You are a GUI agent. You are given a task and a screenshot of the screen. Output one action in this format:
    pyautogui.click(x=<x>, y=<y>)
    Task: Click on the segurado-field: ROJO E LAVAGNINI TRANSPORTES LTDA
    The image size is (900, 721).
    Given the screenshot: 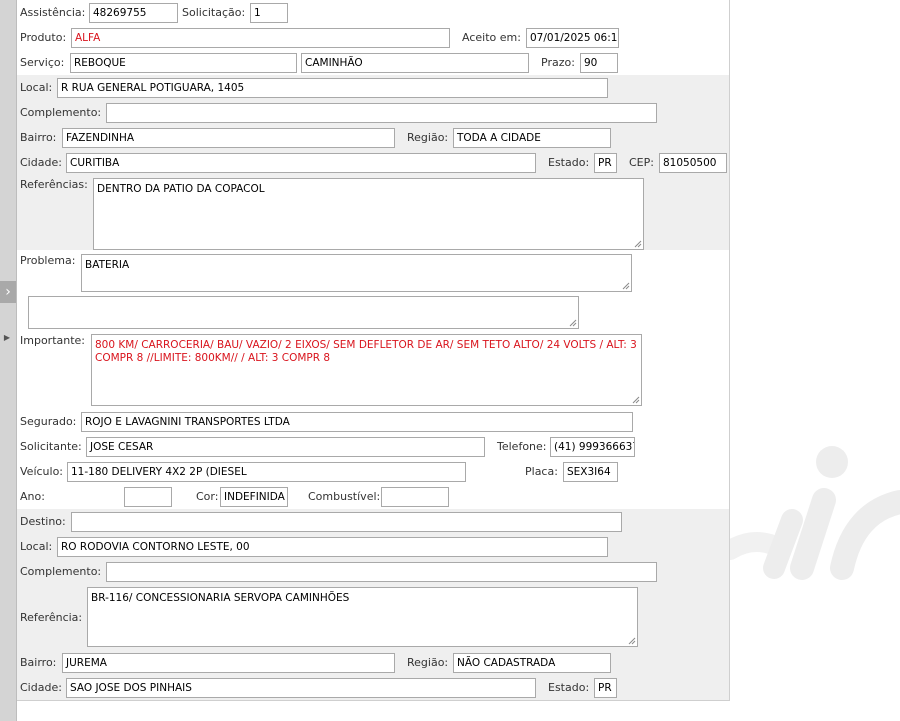 What is the action you would take?
    pyautogui.click(x=357, y=422)
    